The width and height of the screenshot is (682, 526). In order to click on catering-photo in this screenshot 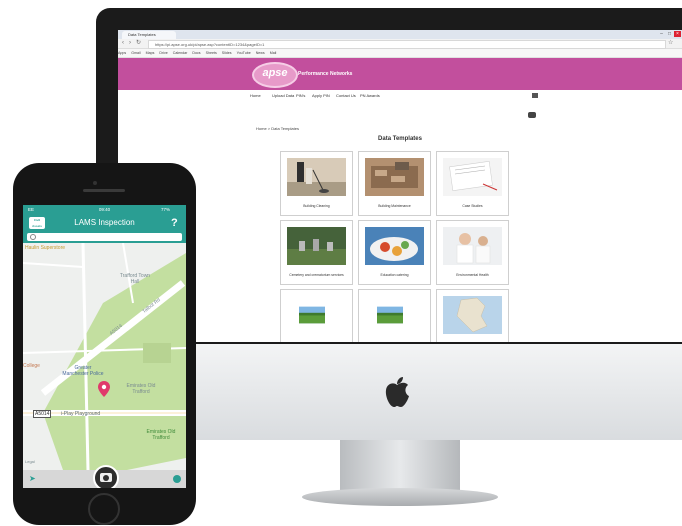, I will do `click(394, 246)`.